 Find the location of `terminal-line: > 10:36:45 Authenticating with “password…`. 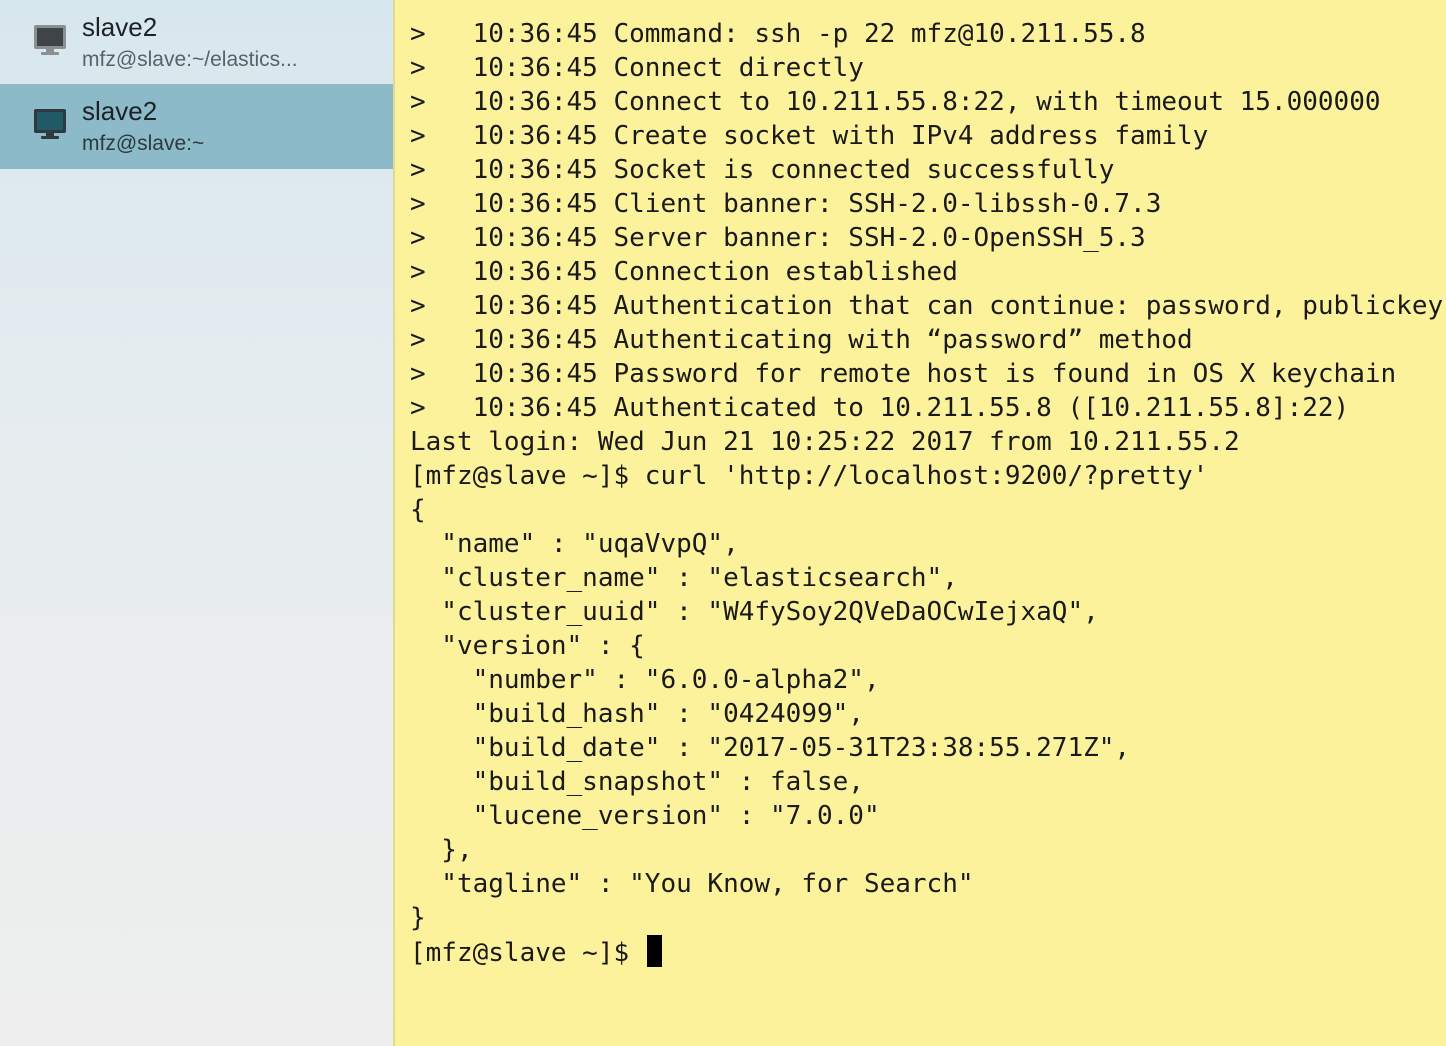

terminal-line: > 10:36:45 Authenticating with “password… is located at coordinates (801, 340).